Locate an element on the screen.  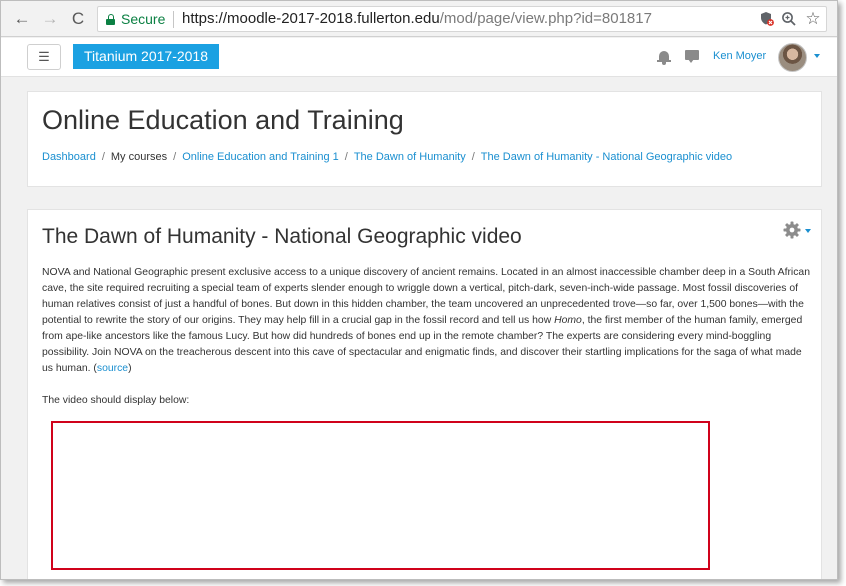
address-divider is located at coordinates (173, 19).